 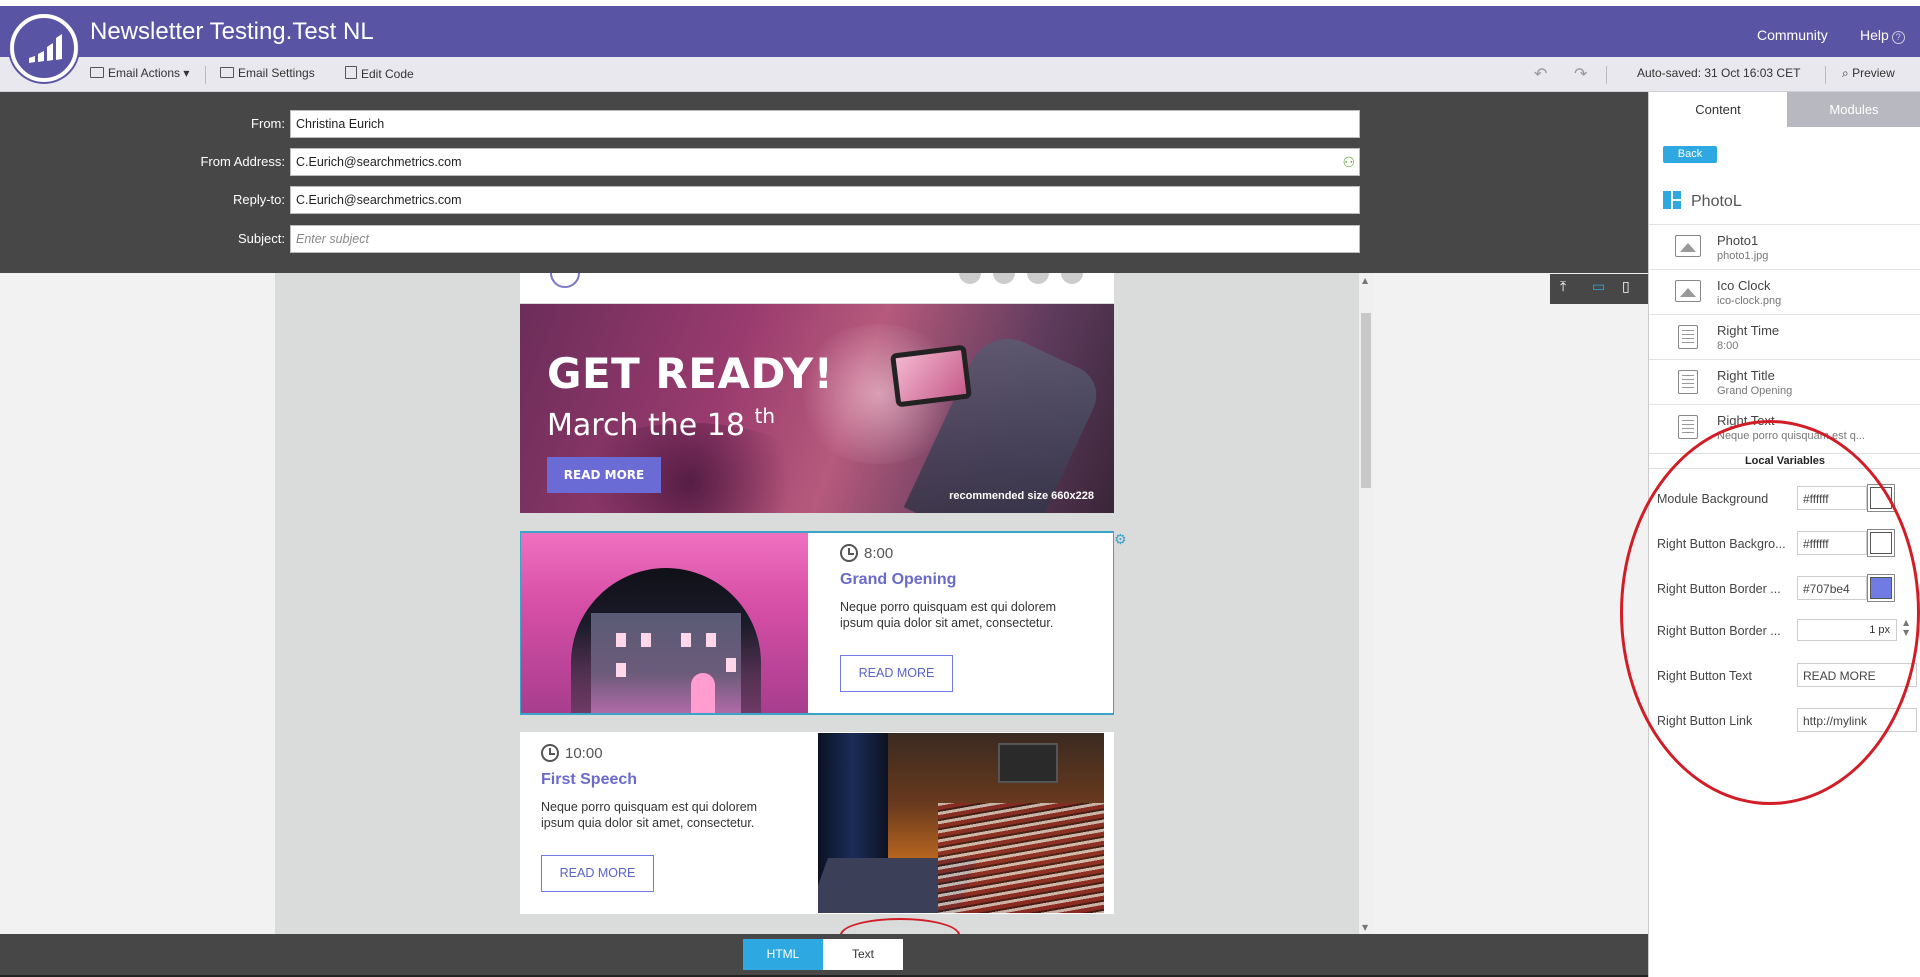 I want to click on subject-label: Subject:, so click(x=261, y=238).